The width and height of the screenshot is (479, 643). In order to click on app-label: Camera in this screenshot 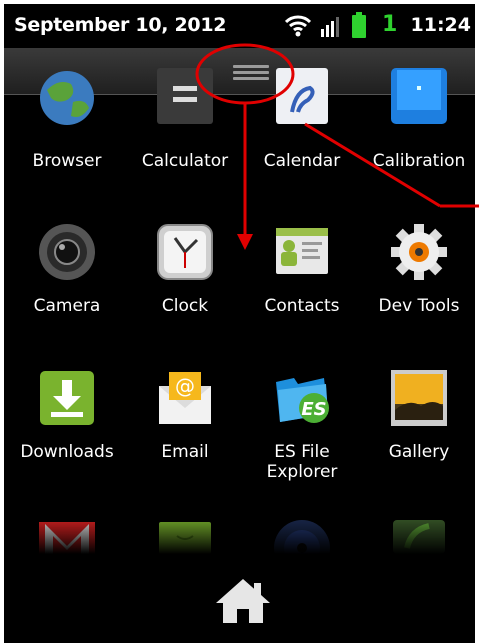, I will do `click(67, 306)`.